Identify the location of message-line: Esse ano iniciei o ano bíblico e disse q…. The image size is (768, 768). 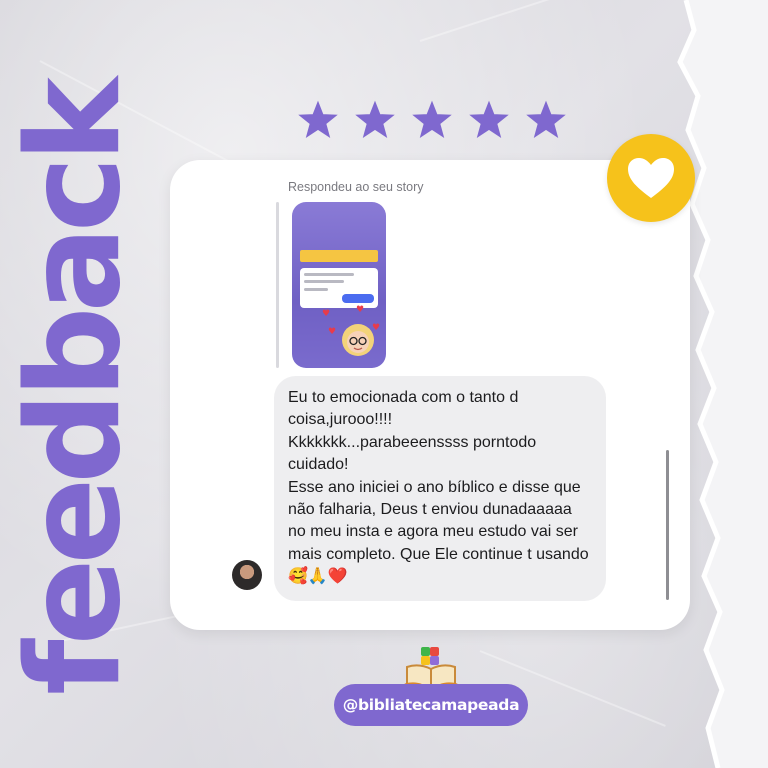
(438, 532).